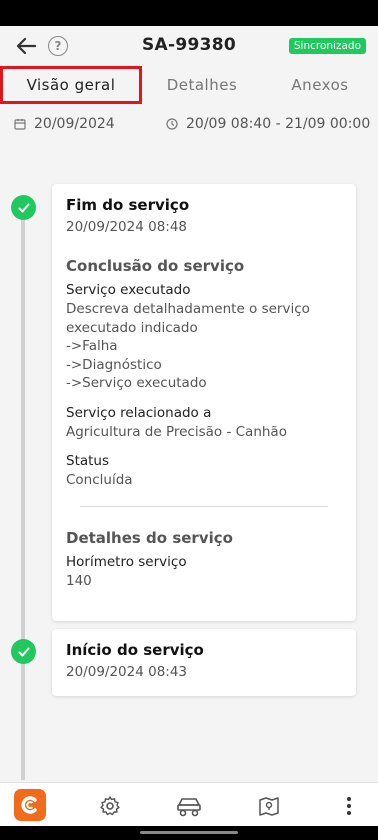 The width and height of the screenshot is (378, 840). I want to click on tab-bar: Visão geral Detalhes Anexos, so click(189, 85).